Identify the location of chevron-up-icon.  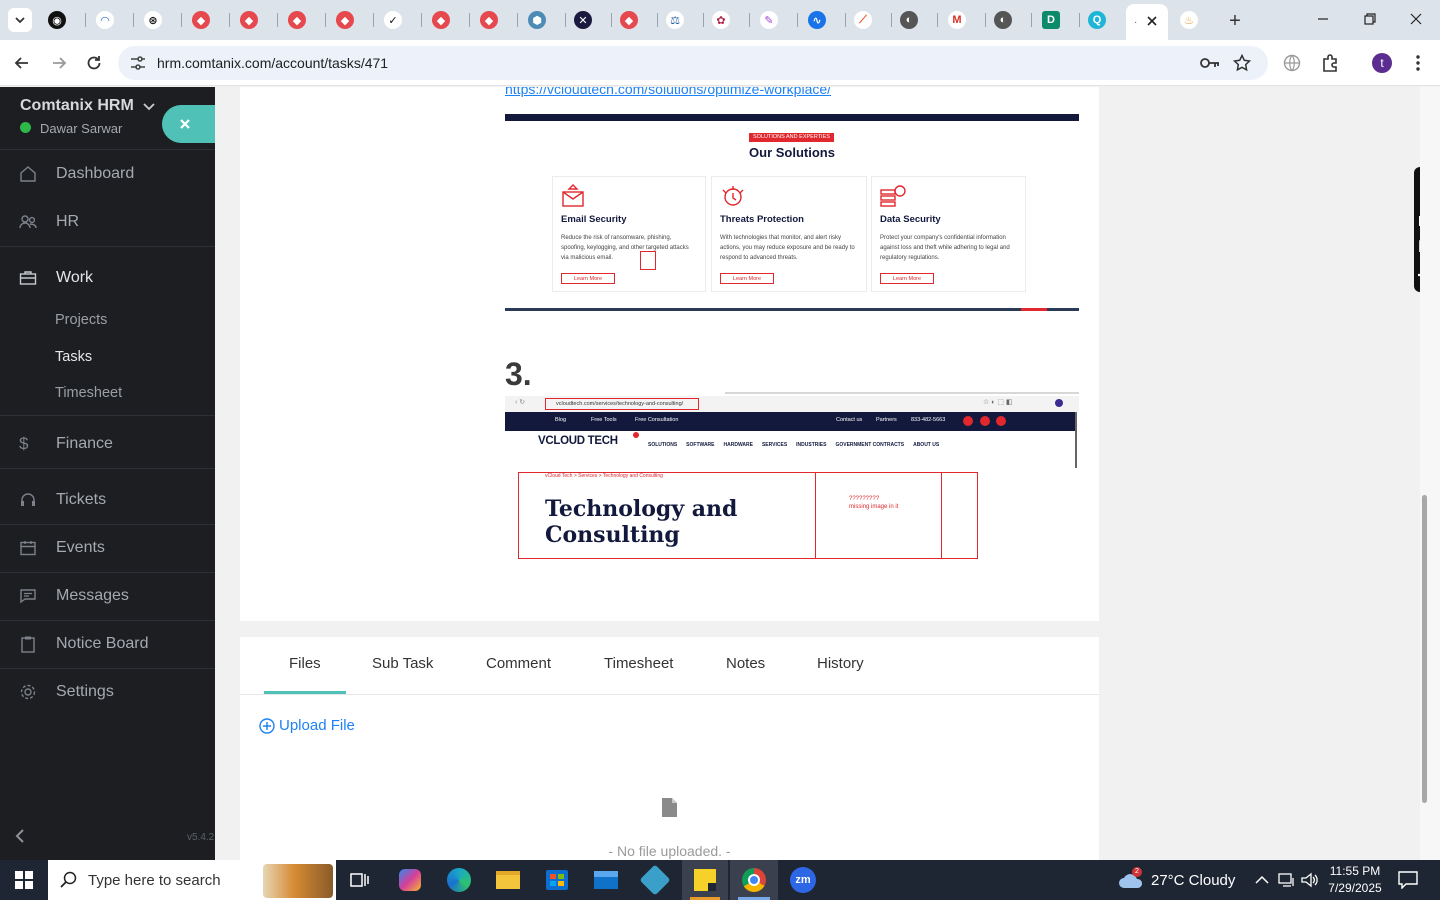
(1262, 880).